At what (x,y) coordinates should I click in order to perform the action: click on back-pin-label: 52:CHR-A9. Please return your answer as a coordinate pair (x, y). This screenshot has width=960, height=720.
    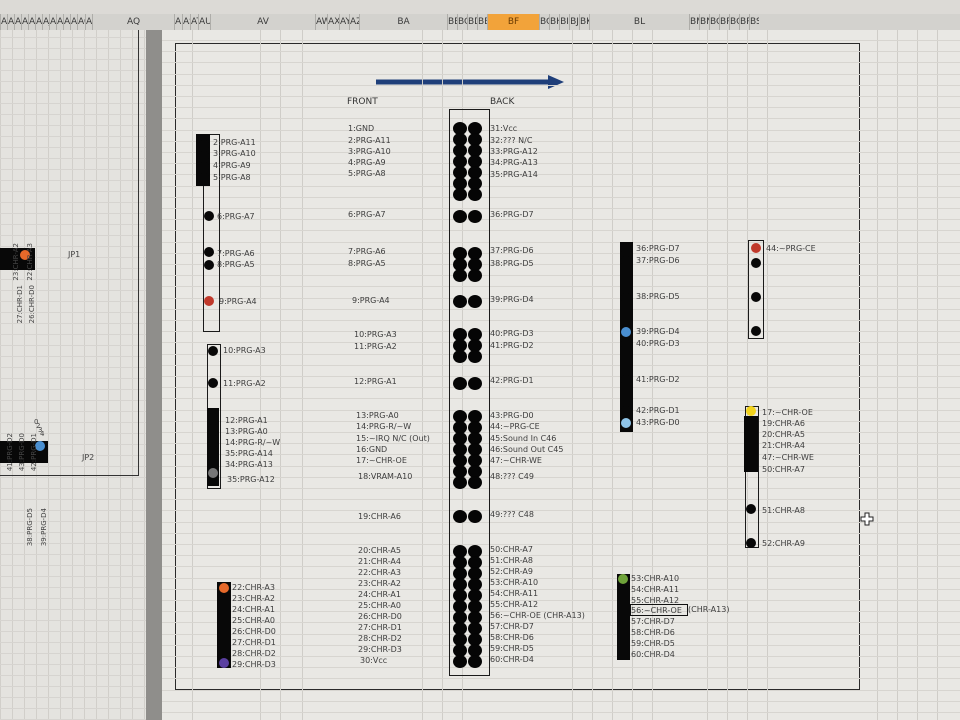
    Looking at the image, I should click on (511, 571).